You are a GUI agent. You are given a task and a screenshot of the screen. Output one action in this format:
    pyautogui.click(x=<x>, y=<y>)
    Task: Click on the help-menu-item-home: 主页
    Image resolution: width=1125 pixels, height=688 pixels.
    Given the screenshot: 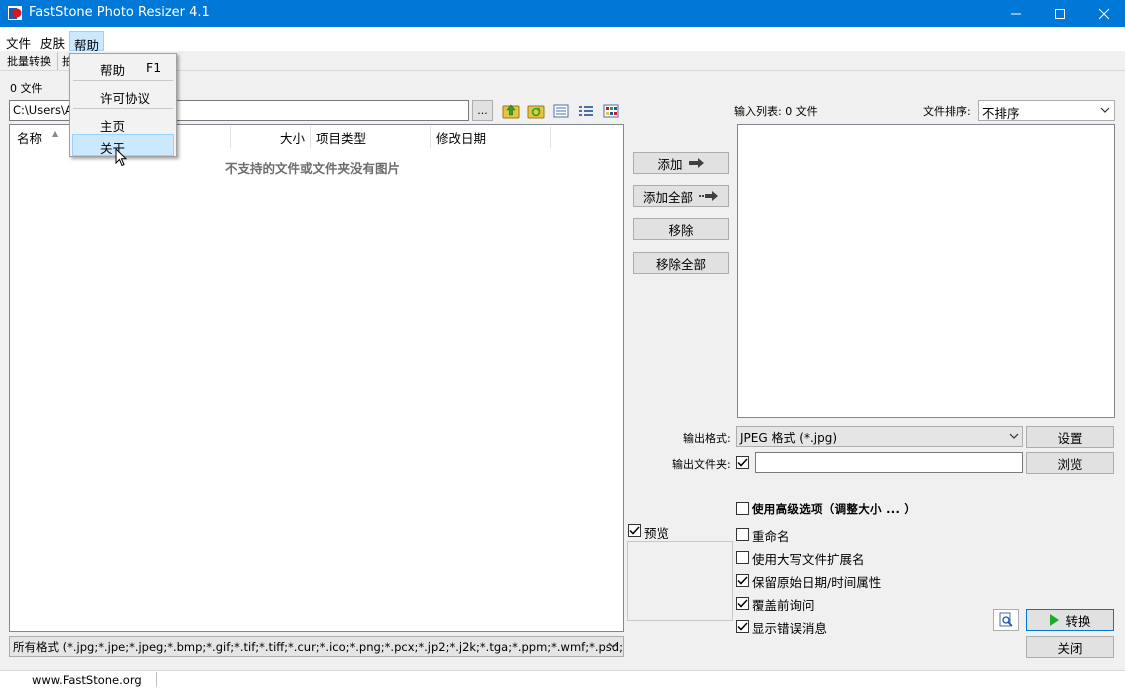 What is the action you would take?
    pyautogui.click(x=123, y=123)
    